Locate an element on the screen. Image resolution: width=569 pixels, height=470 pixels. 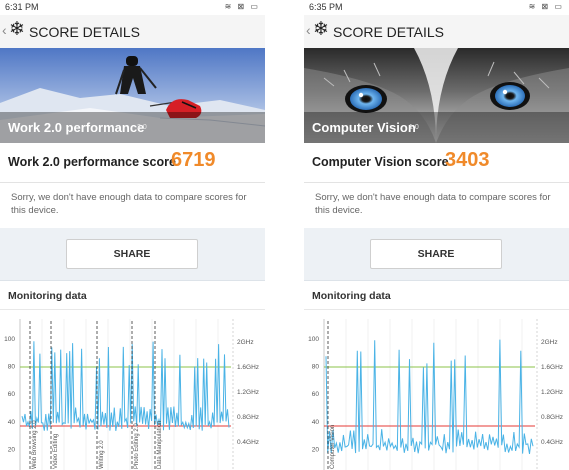
score-label: Work 2.0 performance score is located at coordinates (92, 162).